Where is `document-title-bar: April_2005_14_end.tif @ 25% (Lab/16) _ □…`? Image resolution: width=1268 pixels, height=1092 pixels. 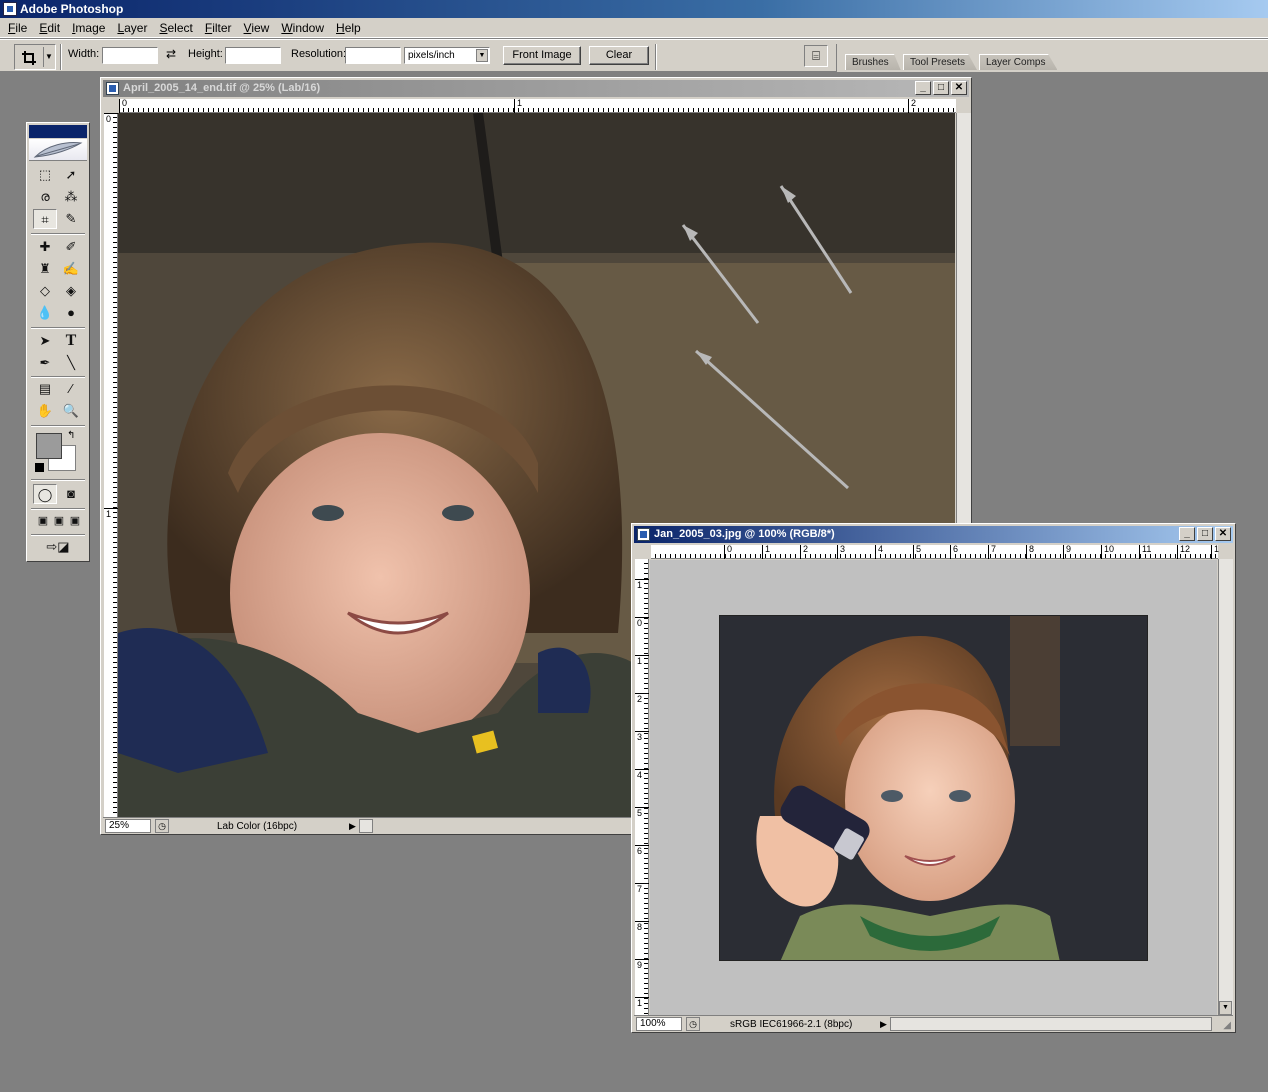
document-title-bar: April_2005_14_end.tif @ 25% (Lab/16) _ □… is located at coordinates (536, 88).